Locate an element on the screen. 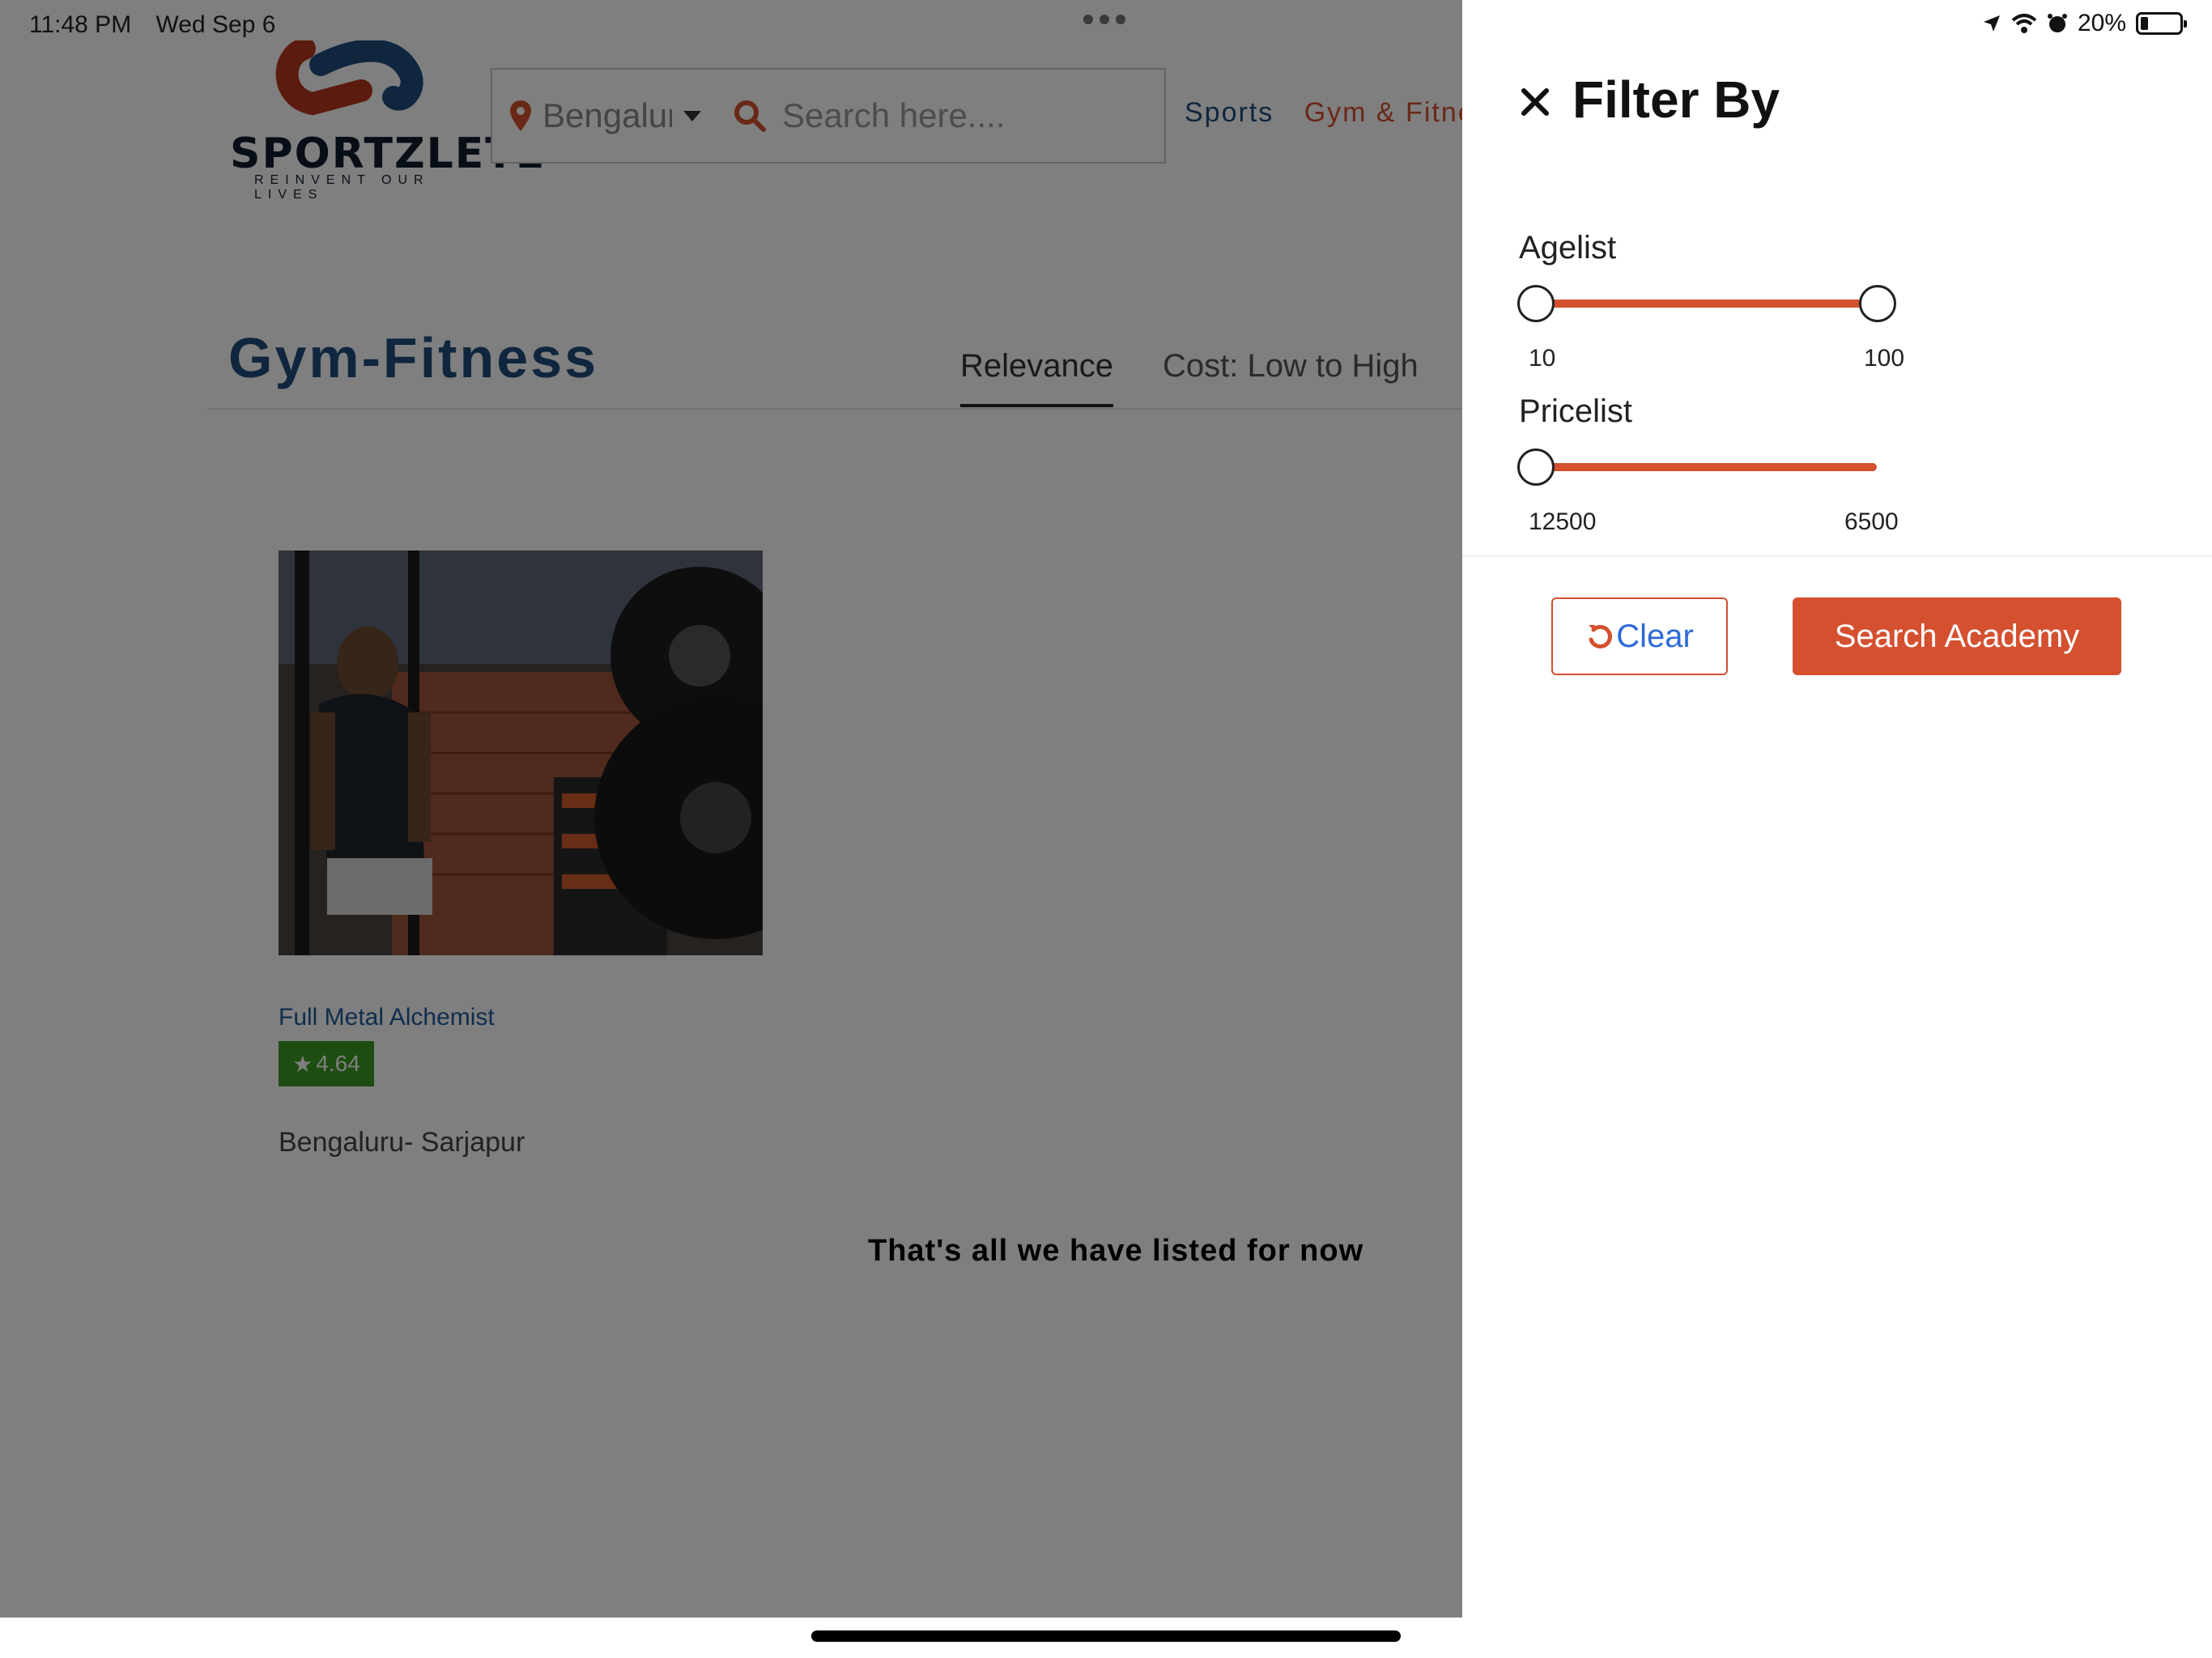  filter-title: Filter By is located at coordinates (1676, 99).